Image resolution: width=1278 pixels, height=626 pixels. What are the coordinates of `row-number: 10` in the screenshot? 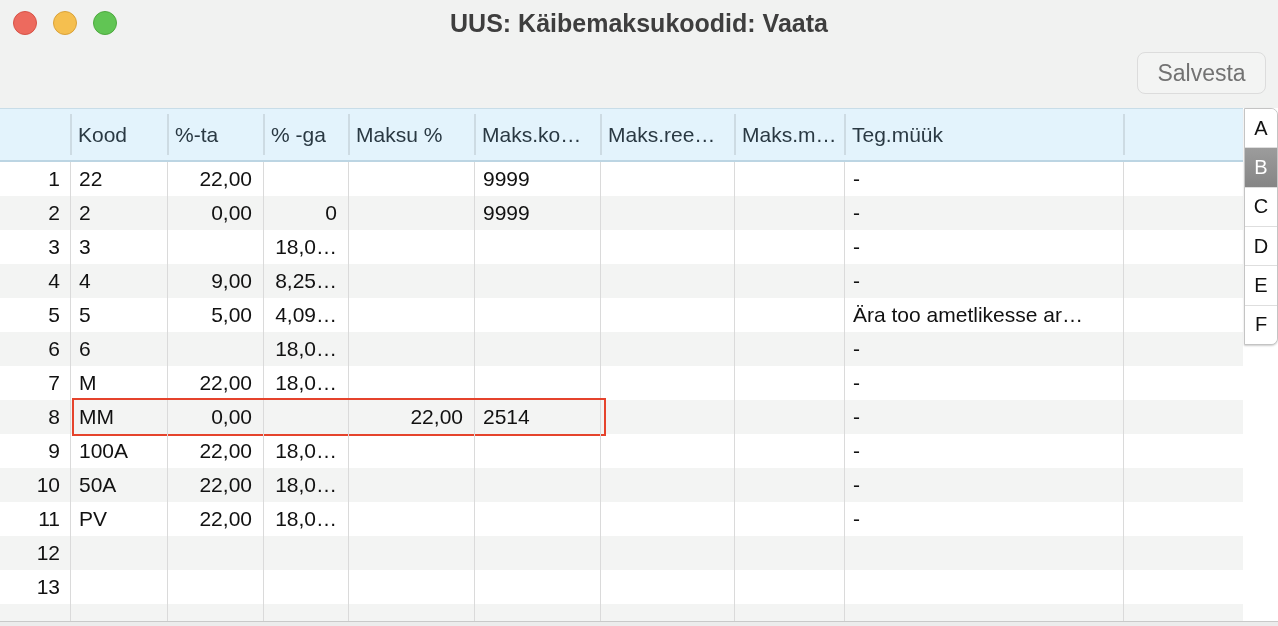 It's located at (48, 485).